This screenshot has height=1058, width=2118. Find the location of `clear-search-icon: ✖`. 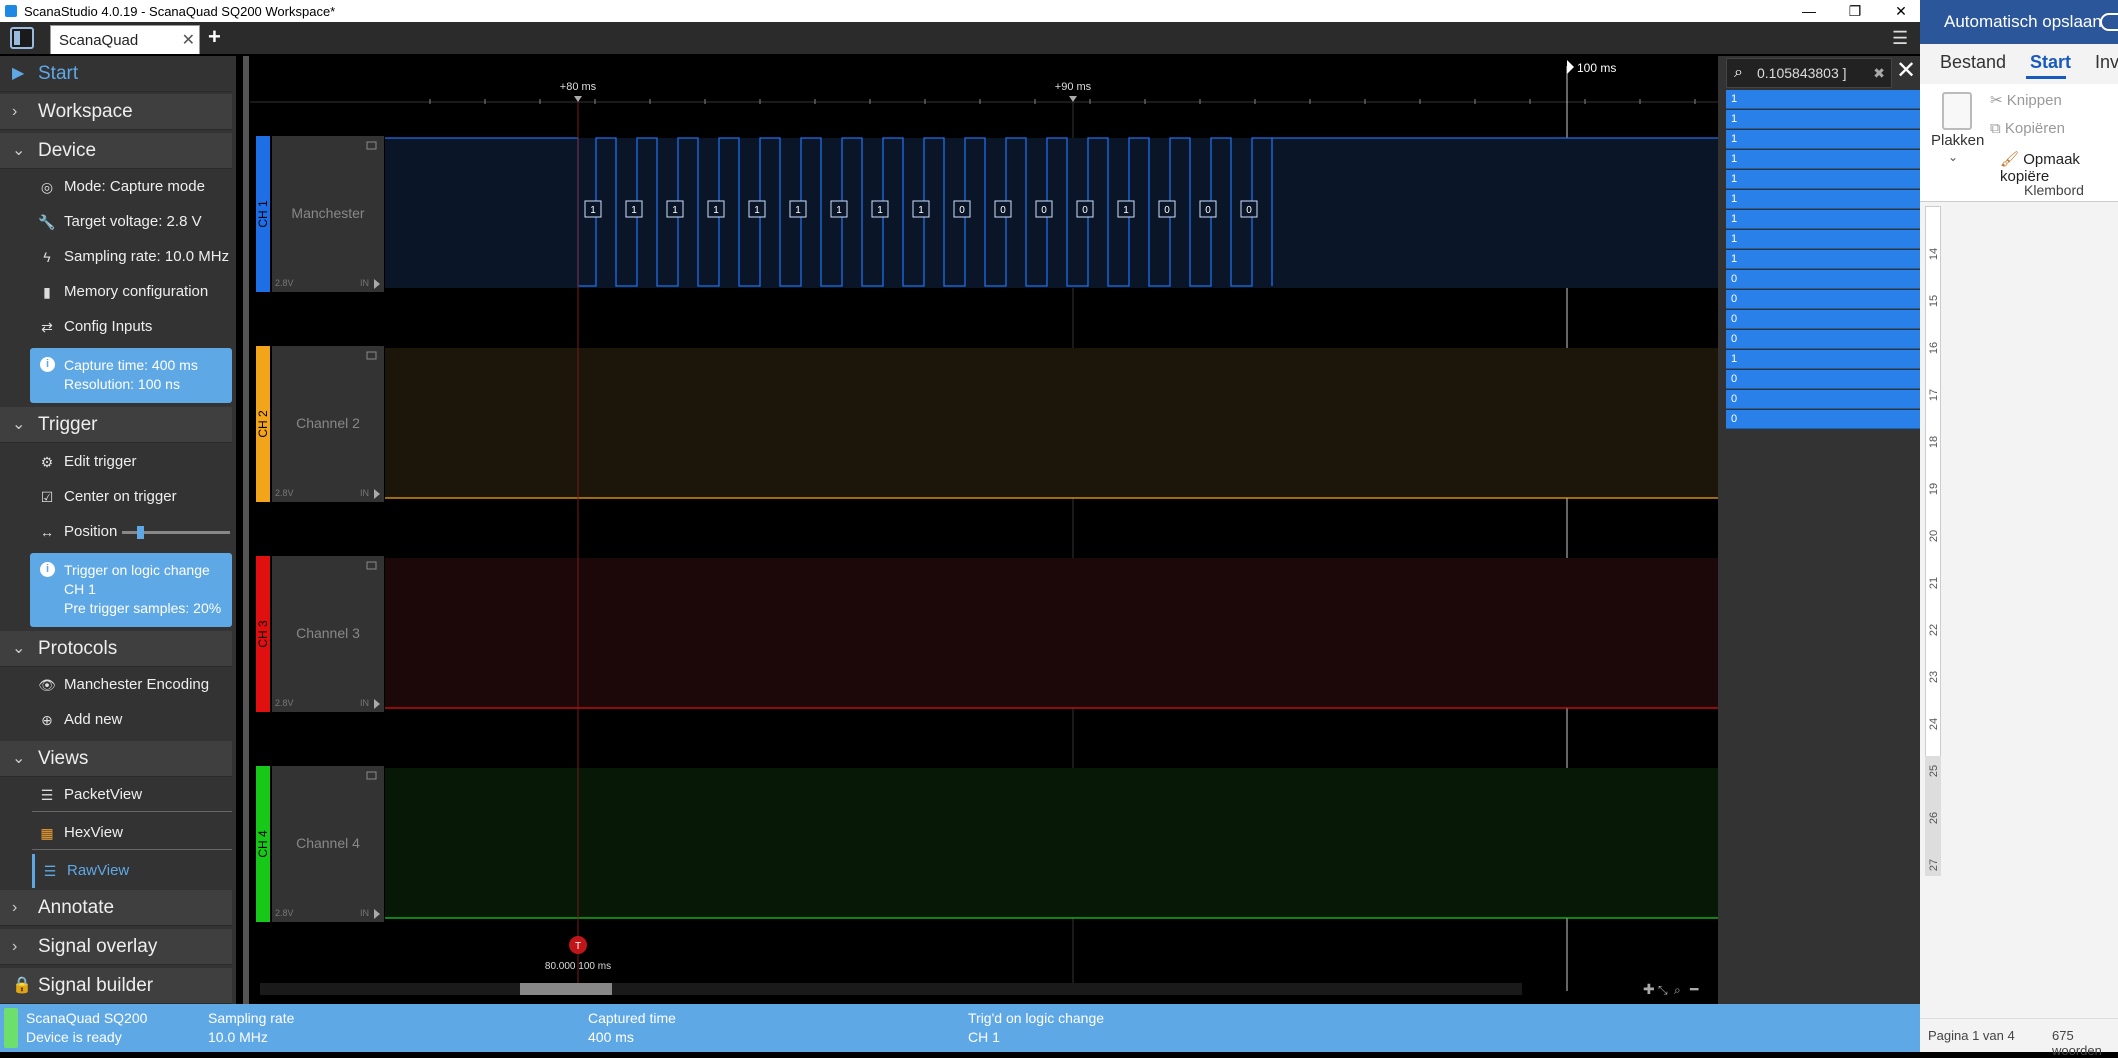

clear-search-icon: ✖ is located at coordinates (1879, 73).